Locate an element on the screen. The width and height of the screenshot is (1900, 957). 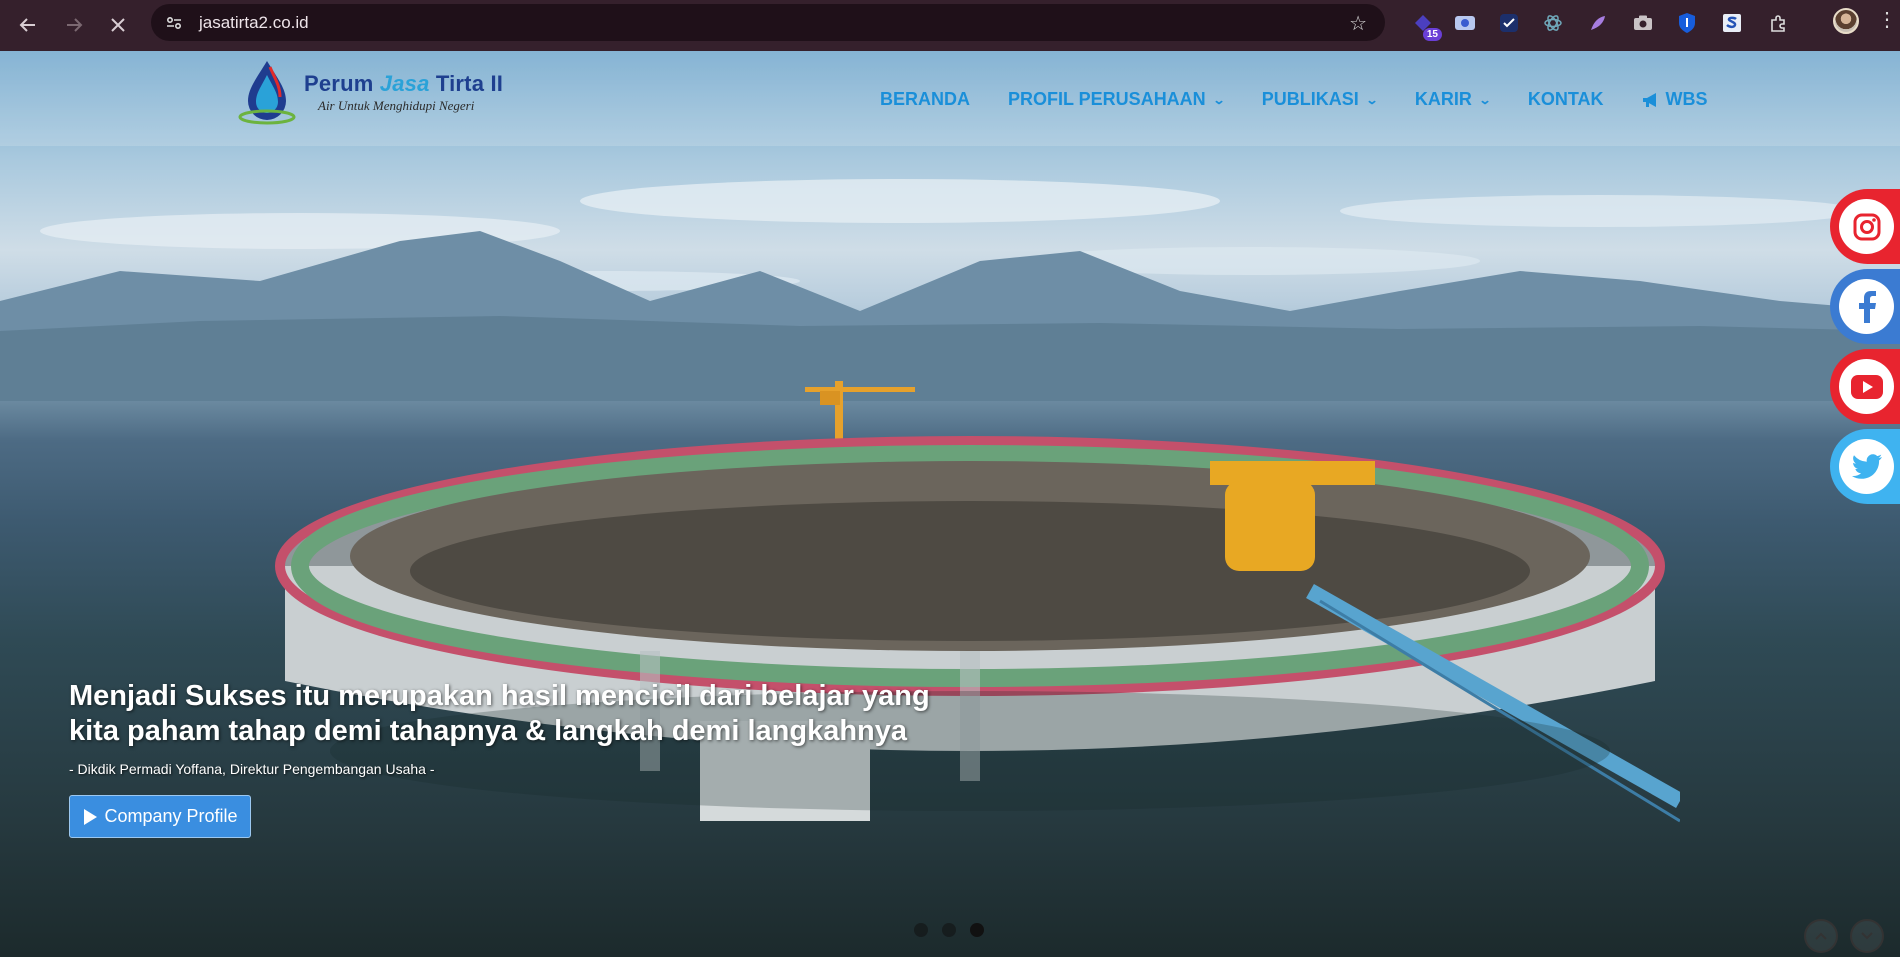
chevron-down-icon is located at coordinates (1867, 936).